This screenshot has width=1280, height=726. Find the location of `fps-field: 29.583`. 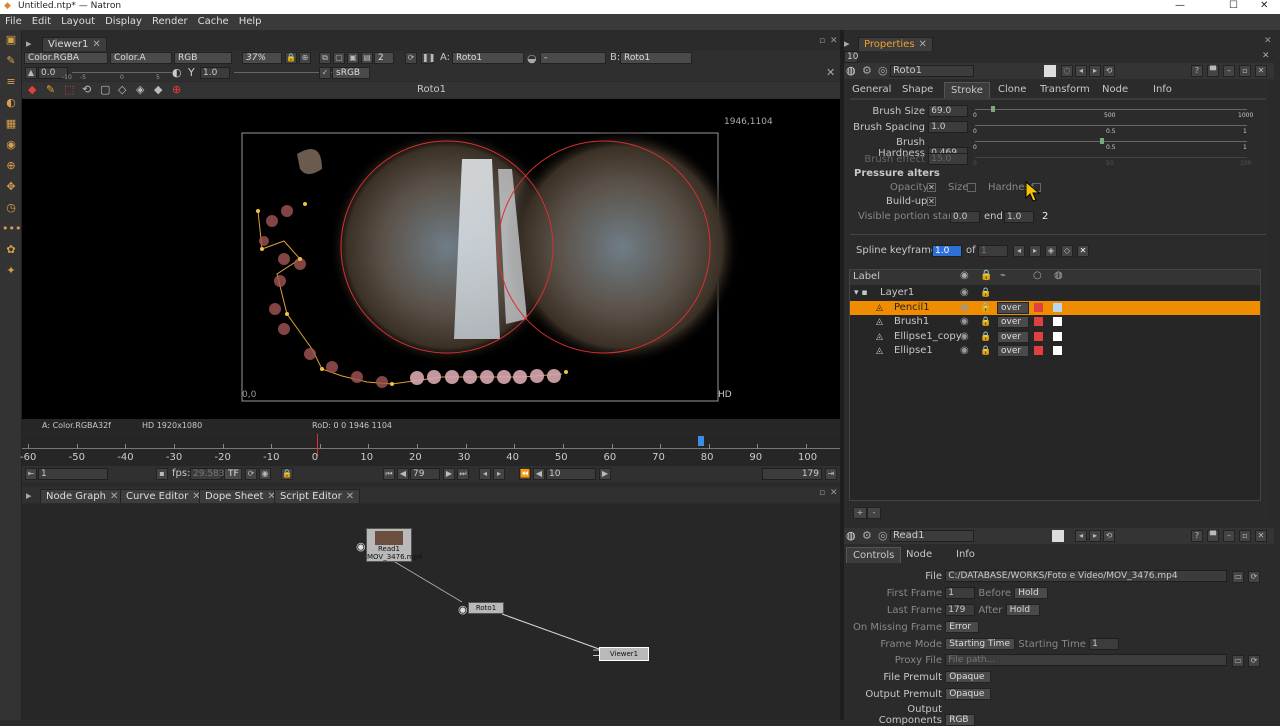

fps-field: 29.583 is located at coordinates (207, 474).